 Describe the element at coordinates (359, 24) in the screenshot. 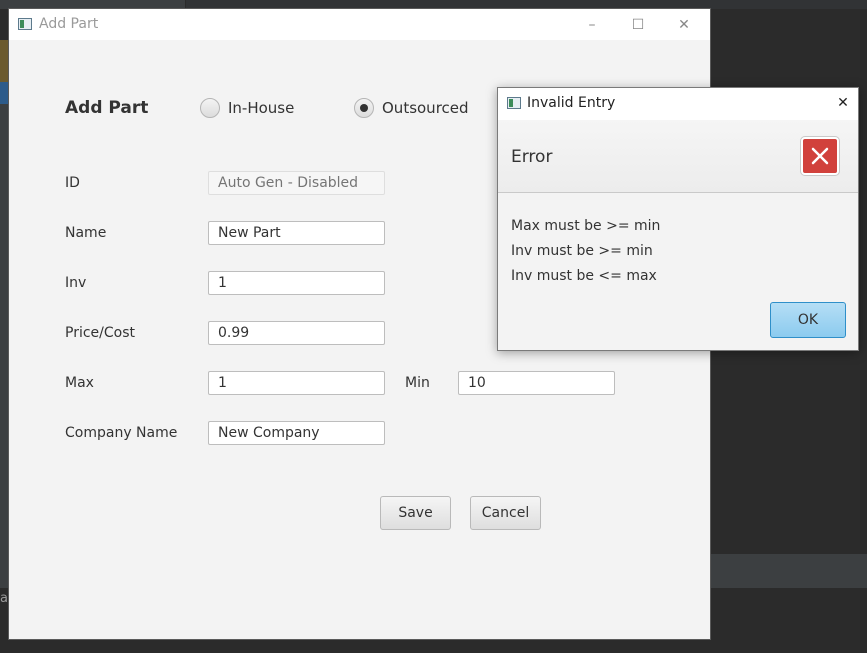

I see `window-titlebar: Add Part – ☐ ✕` at that location.